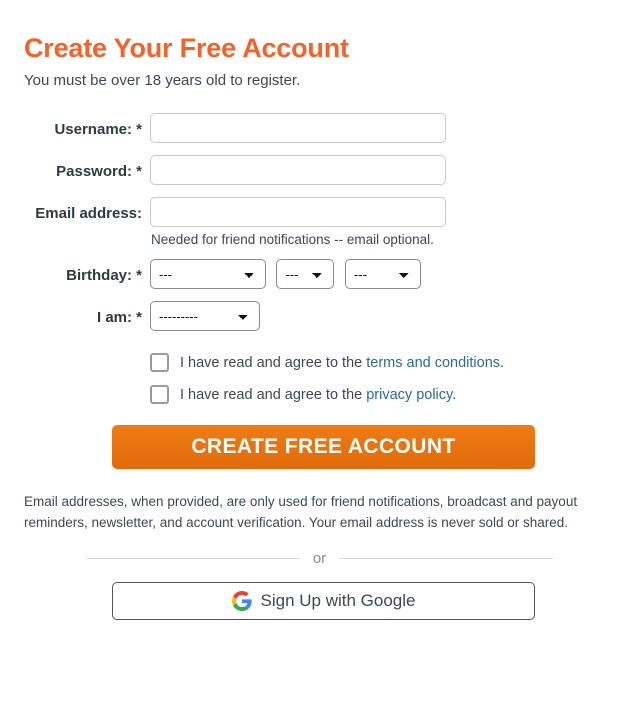 The image size is (639, 705). I want to click on submit-button-wrap: CREATE FREE ACCOUNT, so click(319, 447).